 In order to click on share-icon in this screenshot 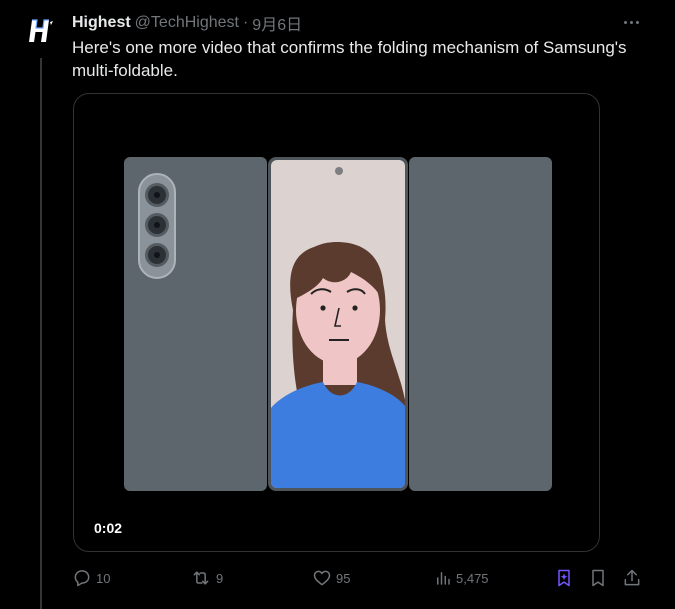, I will do `click(632, 577)`.